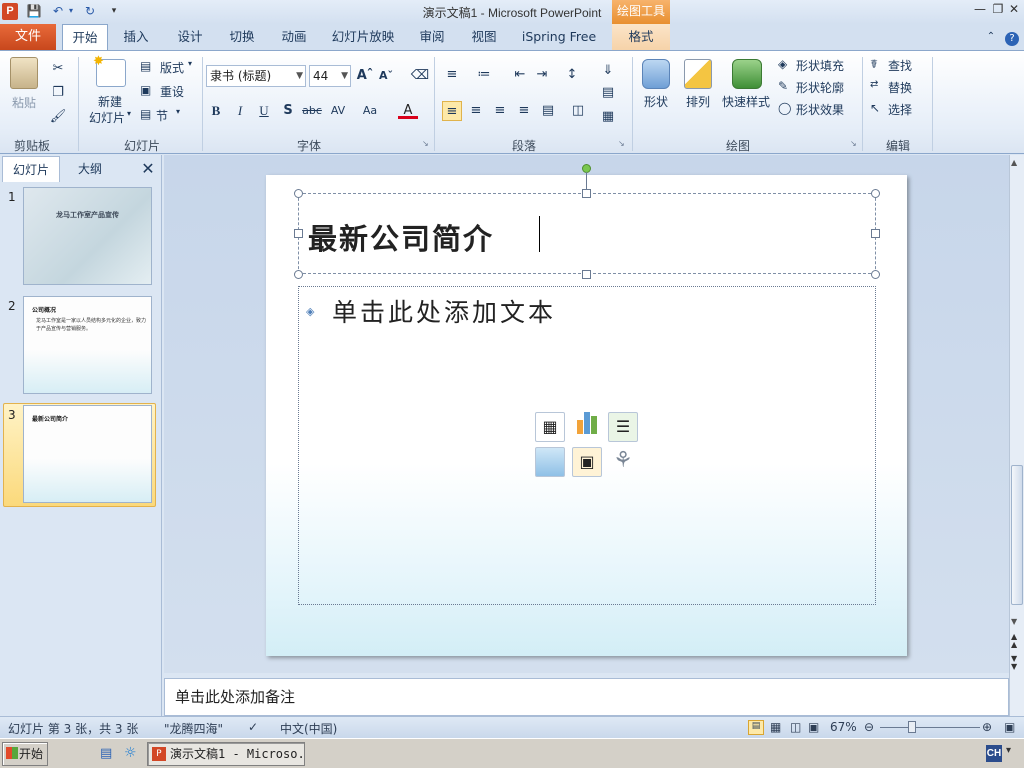 Image resolution: width=1024 pixels, height=768 pixels. Describe the element at coordinates (783, 86) in the screenshot. I see `pen-icon: ✎` at that location.